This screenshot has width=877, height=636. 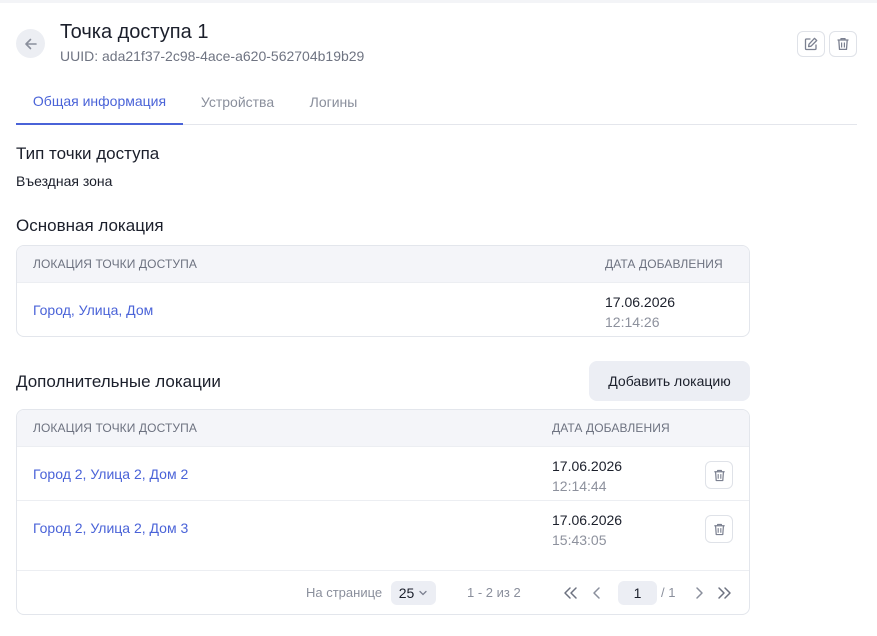 I want to click on chevron-left-icon, so click(x=596, y=593).